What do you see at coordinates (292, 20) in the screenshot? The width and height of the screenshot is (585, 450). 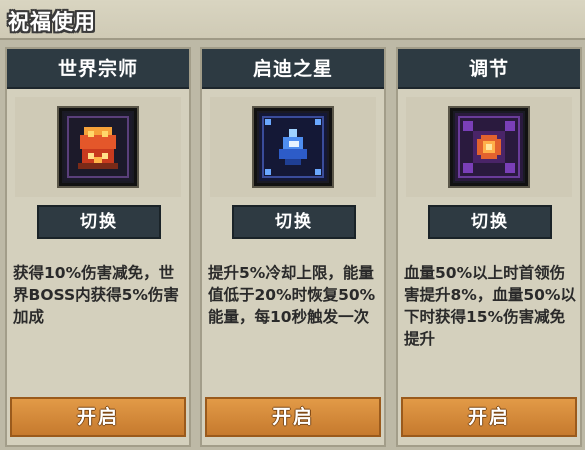 I see `title-bar: 祝福使用` at bounding box center [292, 20].